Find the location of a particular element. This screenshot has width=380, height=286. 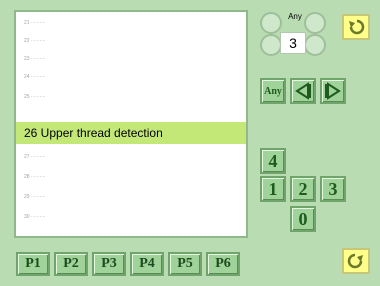

return-button-top is located at coordinates (356, 27).